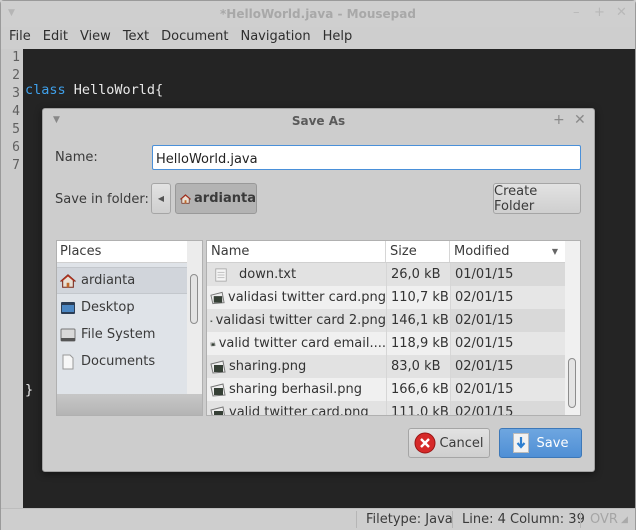  I want to click on places-scrollbar, so click(194, 317).